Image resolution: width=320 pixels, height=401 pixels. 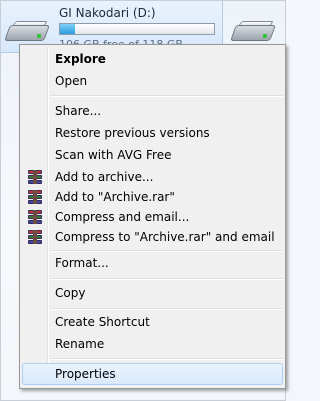 I want to click on drive-name: GI Nakodari (D:), so click(x=107, y=13).